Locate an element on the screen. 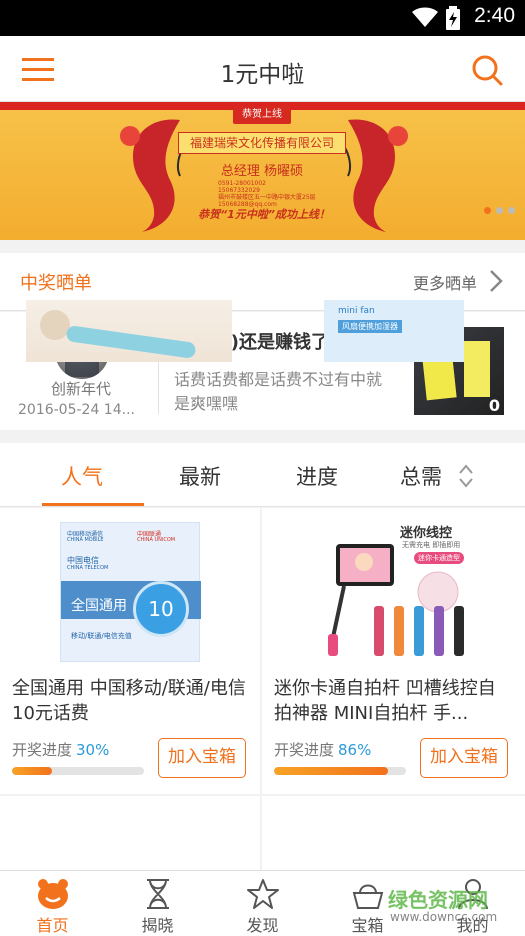 The image size is (525, 936). product-image: 迷你线控 无需充电 即插即用 迷你卡通造型 is located at coordinates (407, 594).